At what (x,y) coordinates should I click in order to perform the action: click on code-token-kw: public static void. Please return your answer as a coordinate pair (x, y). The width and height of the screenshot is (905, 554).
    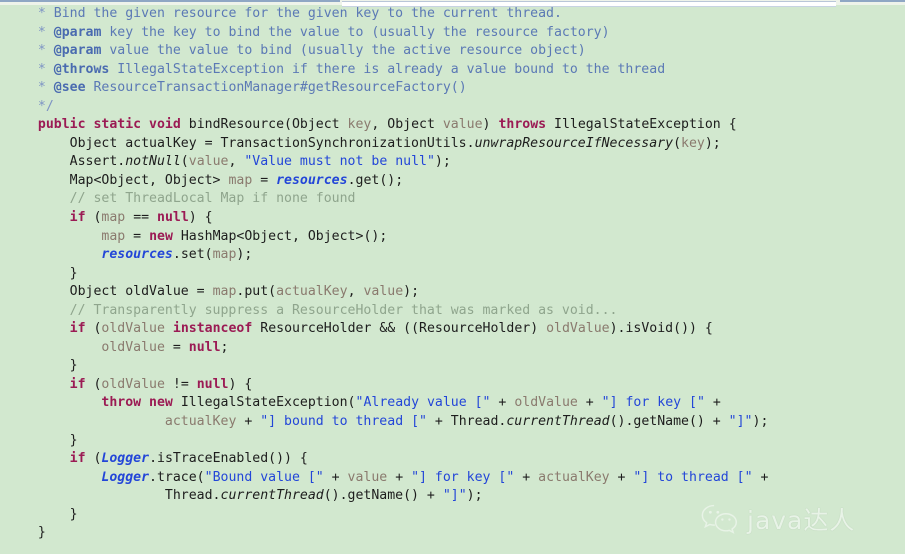
    Looking at the image, I should click on (109, 125).